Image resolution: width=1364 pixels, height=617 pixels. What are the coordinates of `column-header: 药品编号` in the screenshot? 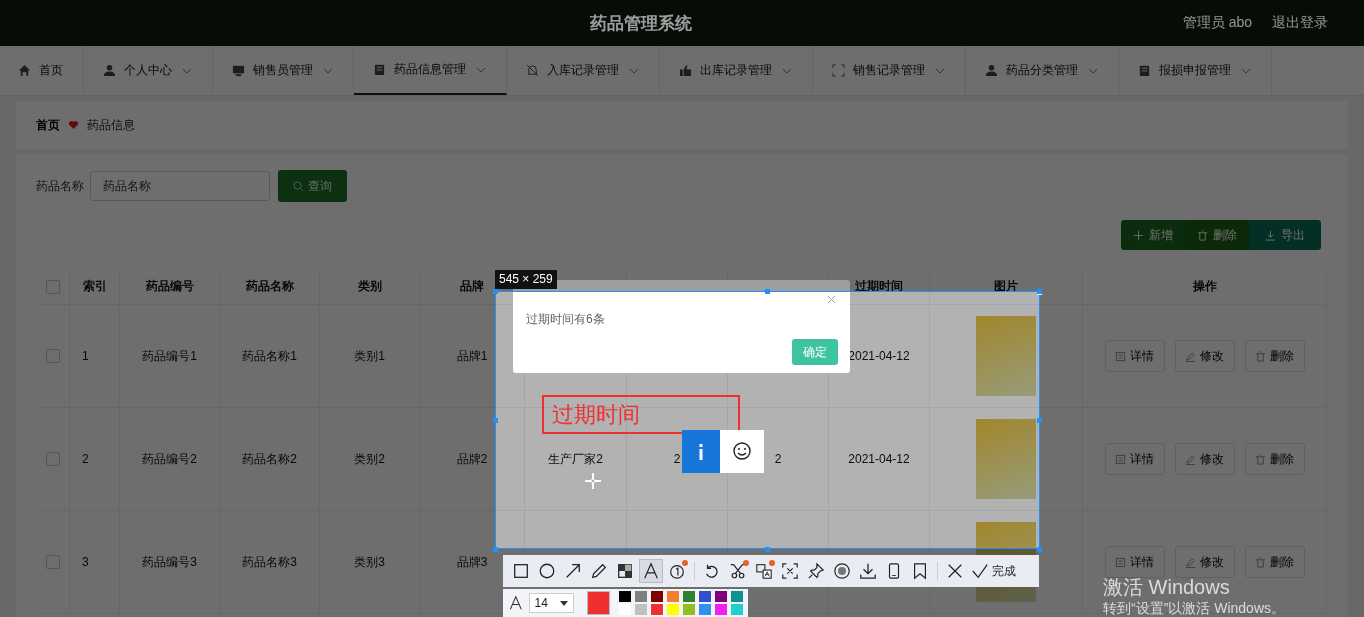 It's located at (169, 286).